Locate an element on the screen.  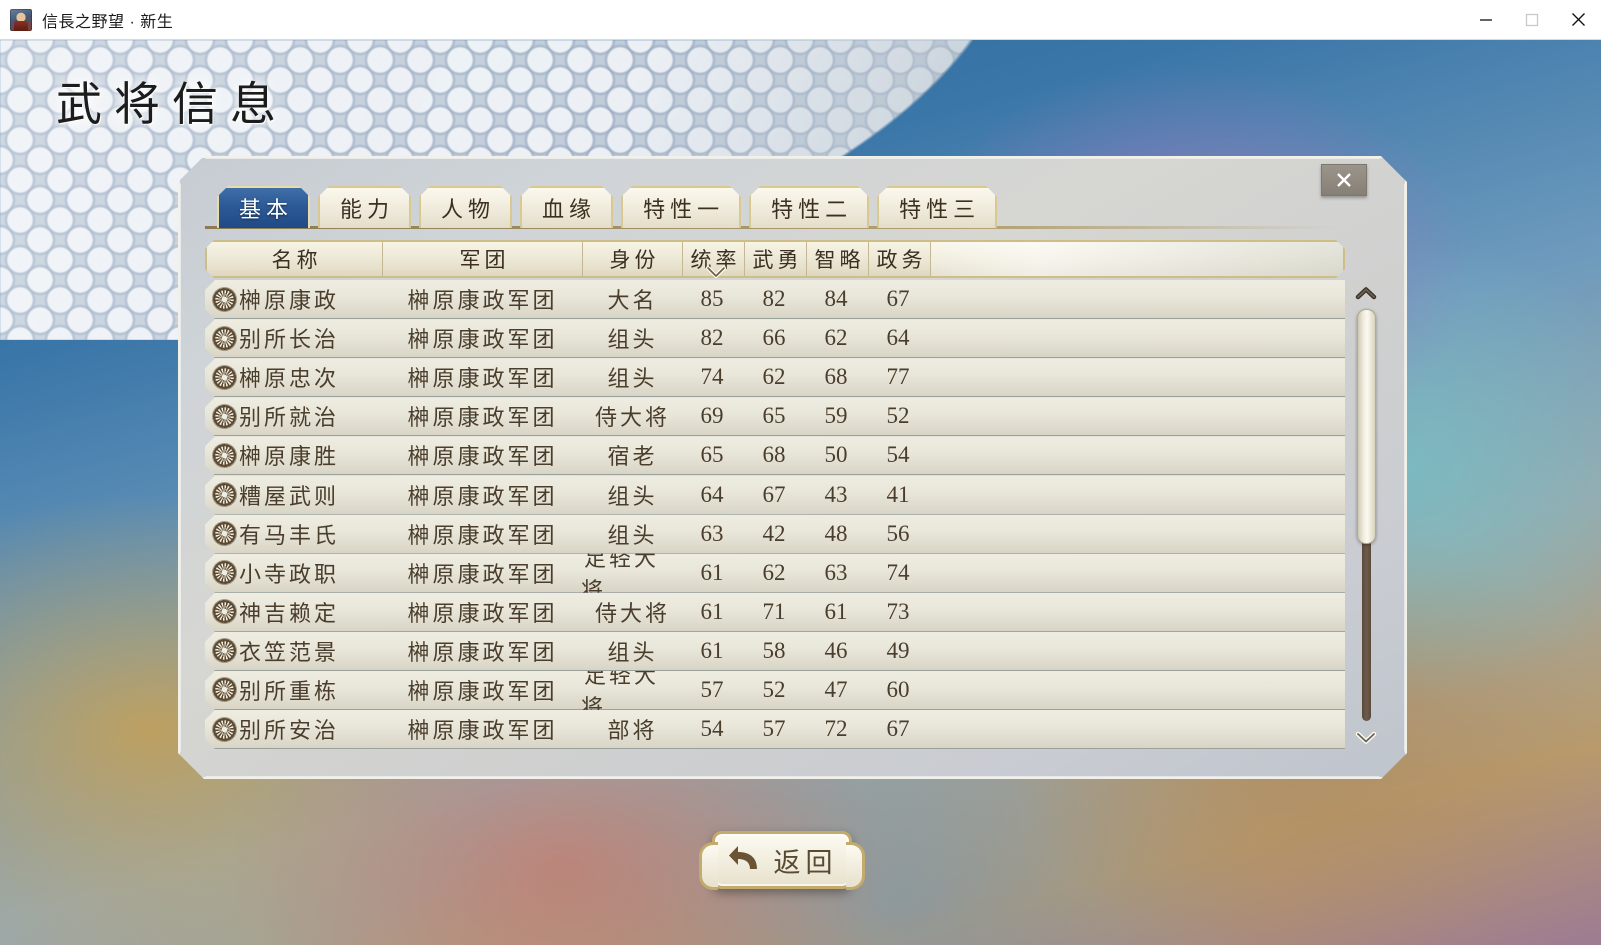
cell-politics: 73 is located at coordinates (898, 611).